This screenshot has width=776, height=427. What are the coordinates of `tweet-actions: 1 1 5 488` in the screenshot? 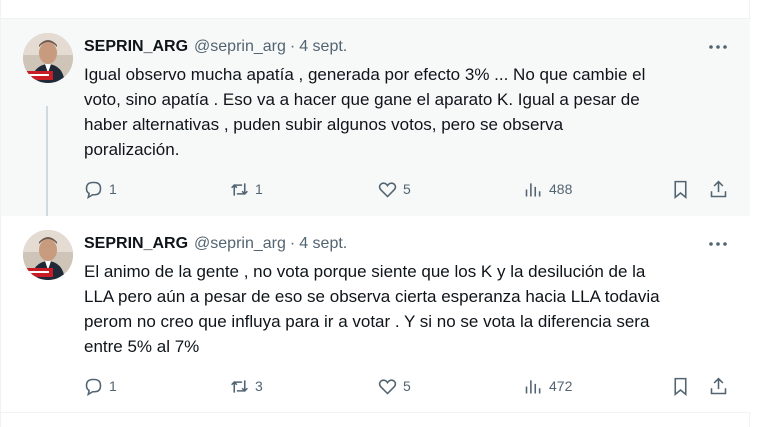 It's located at (407, 189).